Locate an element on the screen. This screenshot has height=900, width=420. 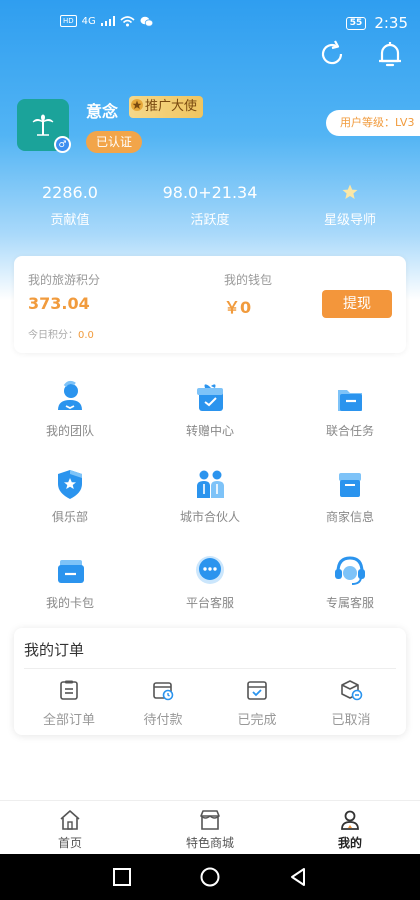
grid-item-label: 联合任务 is located at coordinates (349, 431).